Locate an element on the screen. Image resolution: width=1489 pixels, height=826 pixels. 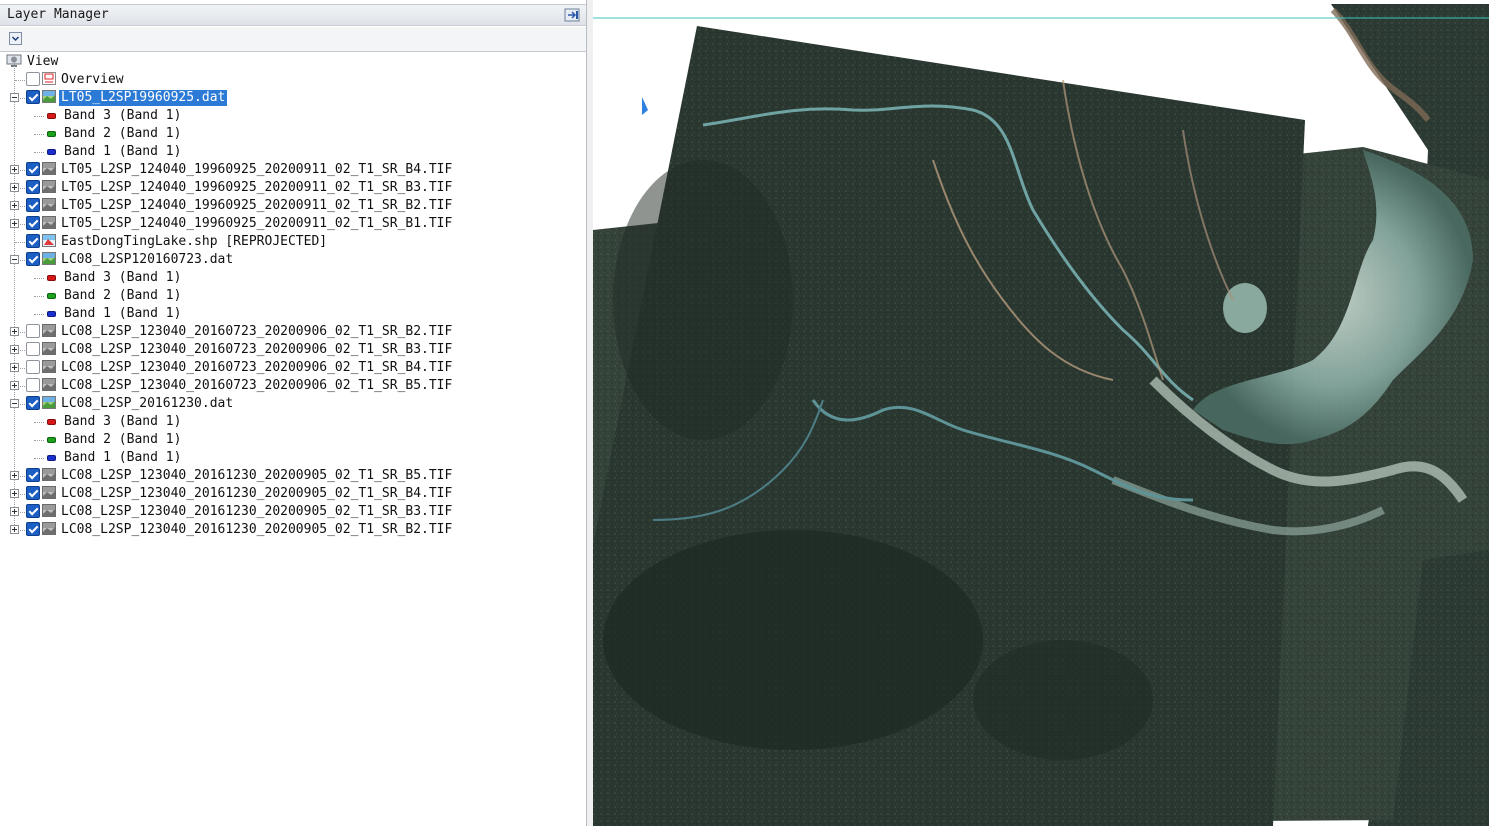
layer-item: LC08_L2SP120160723.dat is located at coordinates (293, 260).